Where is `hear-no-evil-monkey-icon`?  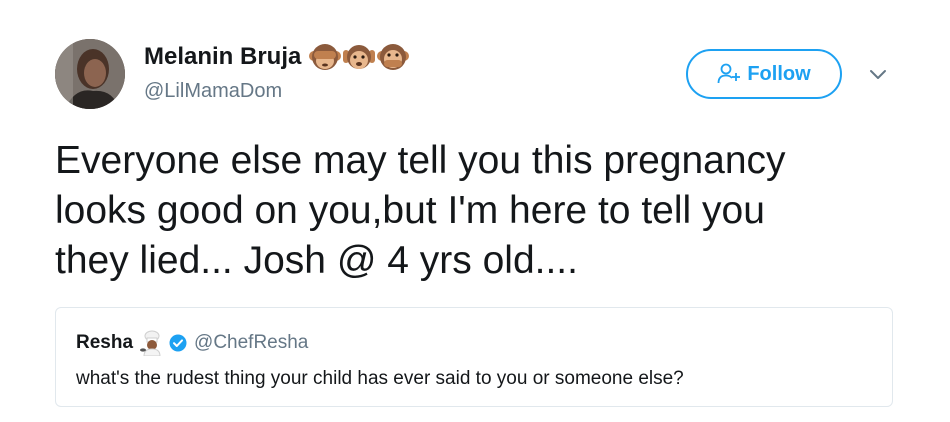 hear-no-evil-monkey-icon is located at coordinates (359, 57).